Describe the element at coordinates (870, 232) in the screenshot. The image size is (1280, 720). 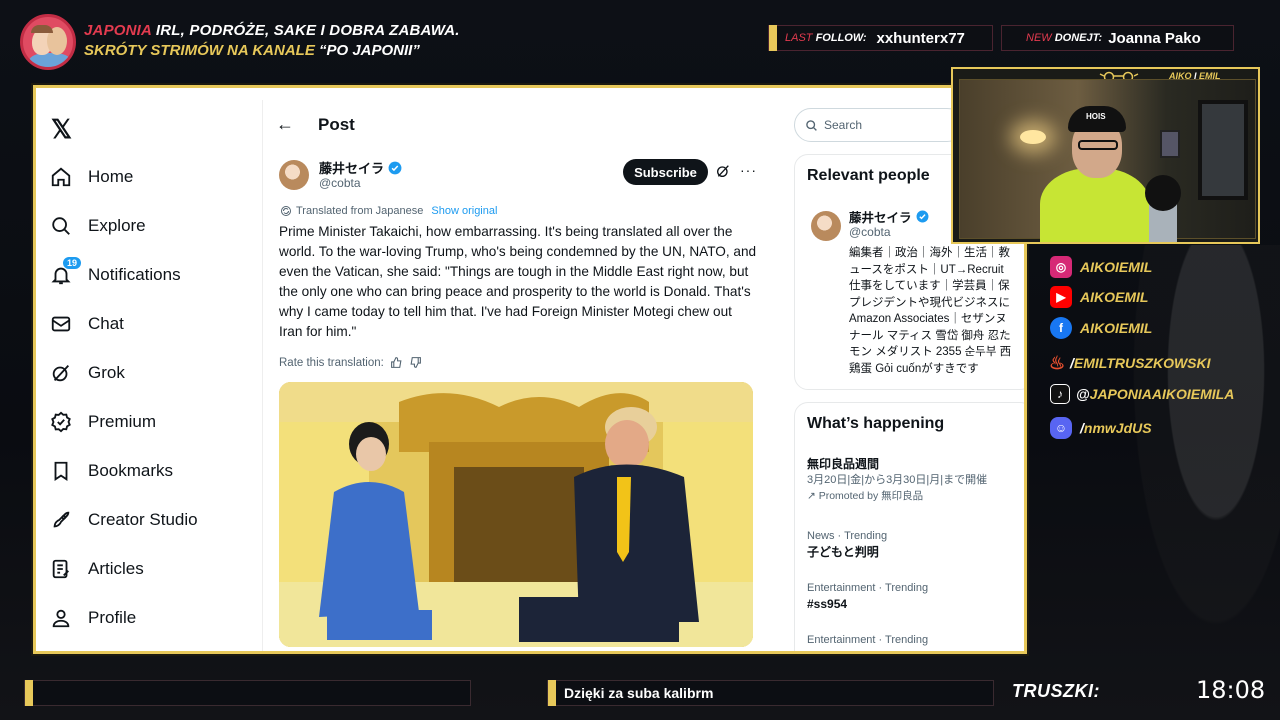
I see `relevant-person-handle: @cobta` at that location.